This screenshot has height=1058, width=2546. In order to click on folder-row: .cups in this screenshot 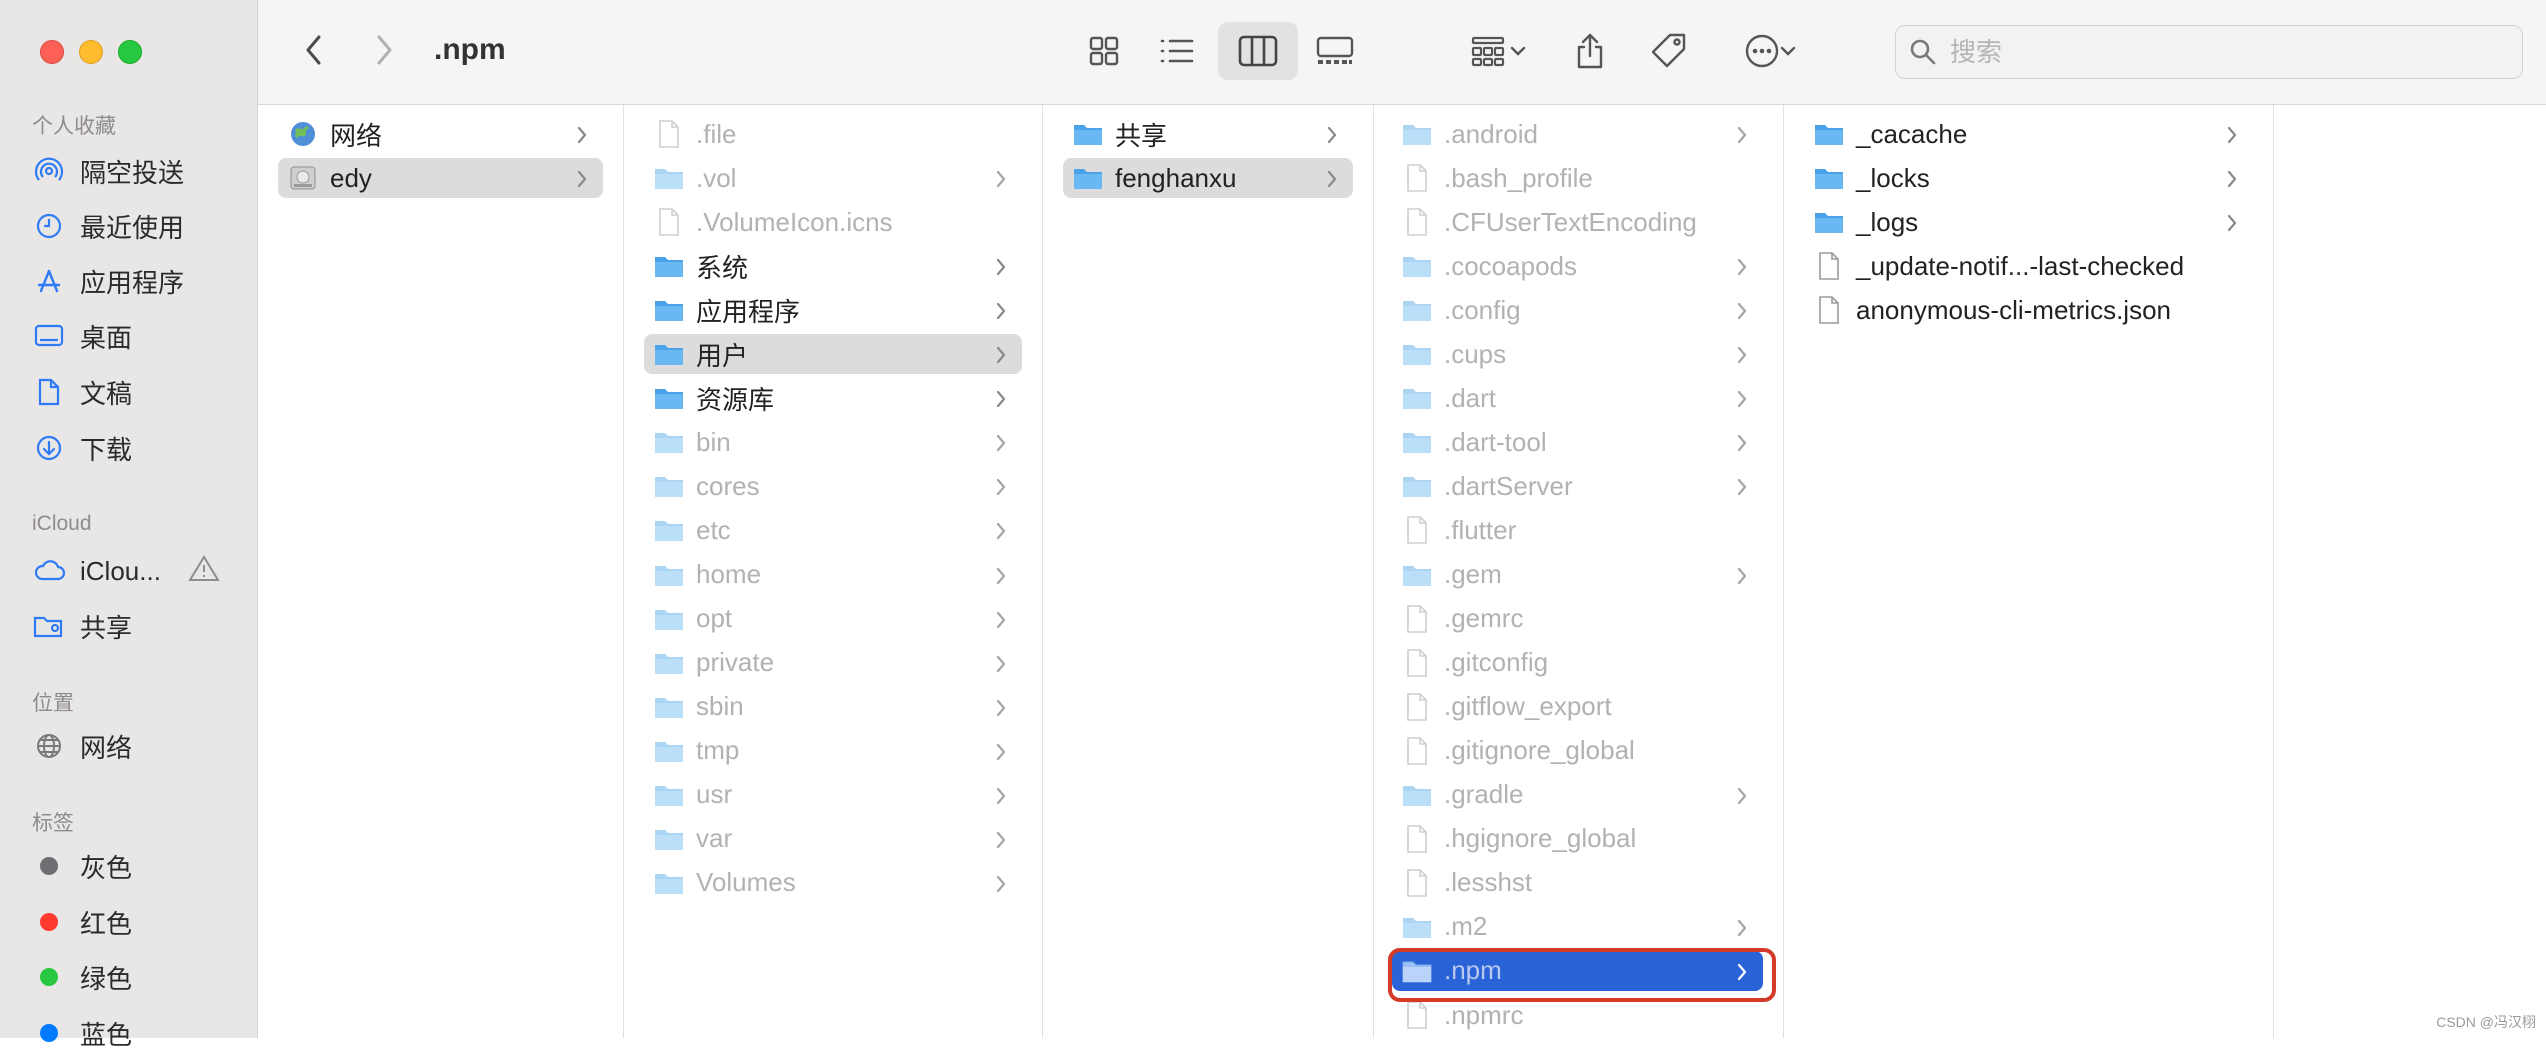, I will do `click(1577, 354)`.